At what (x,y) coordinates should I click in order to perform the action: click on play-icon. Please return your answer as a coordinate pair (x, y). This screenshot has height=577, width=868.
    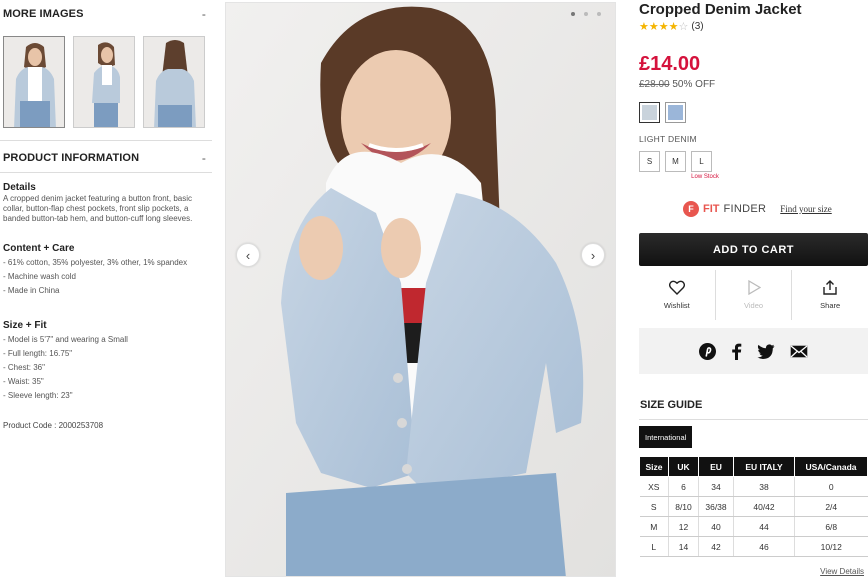
    Looking at the image, I should click on (754, 287).